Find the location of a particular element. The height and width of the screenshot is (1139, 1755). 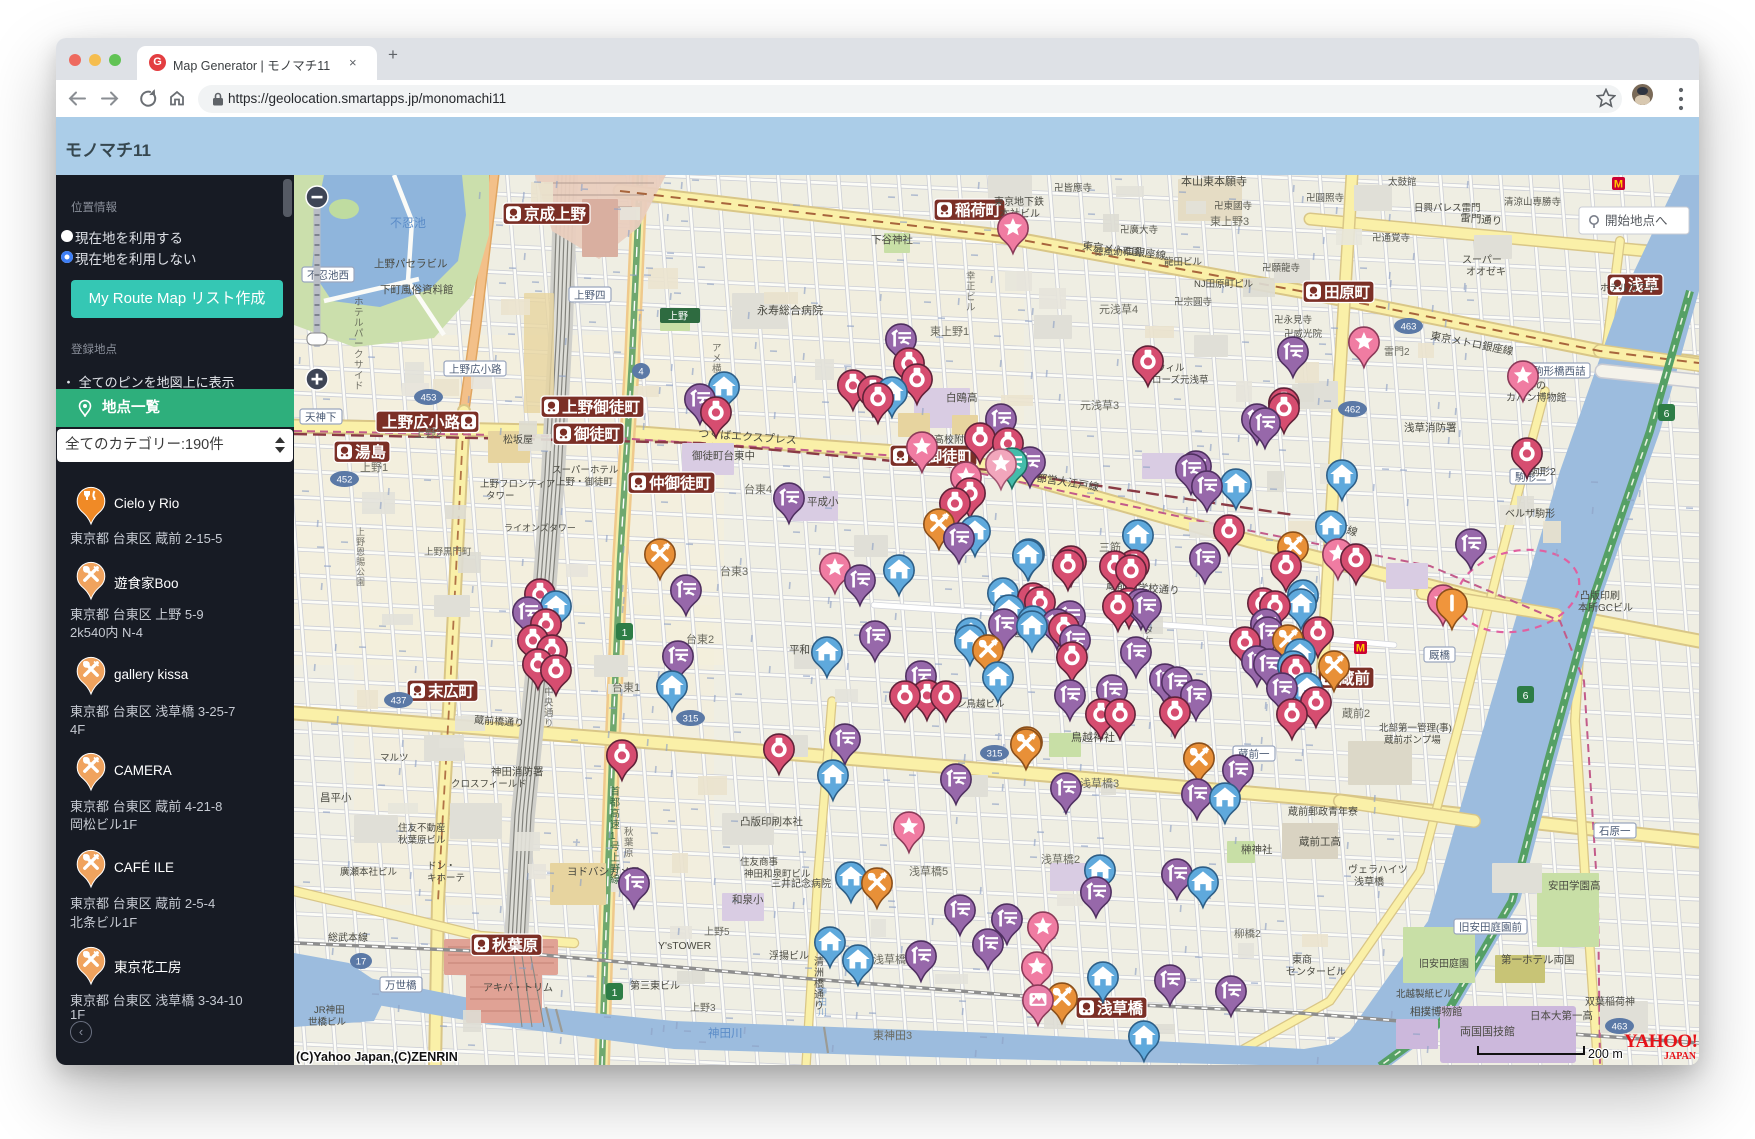

svg-text: ベルザ駒形 is located at coordinates (1530, 514).